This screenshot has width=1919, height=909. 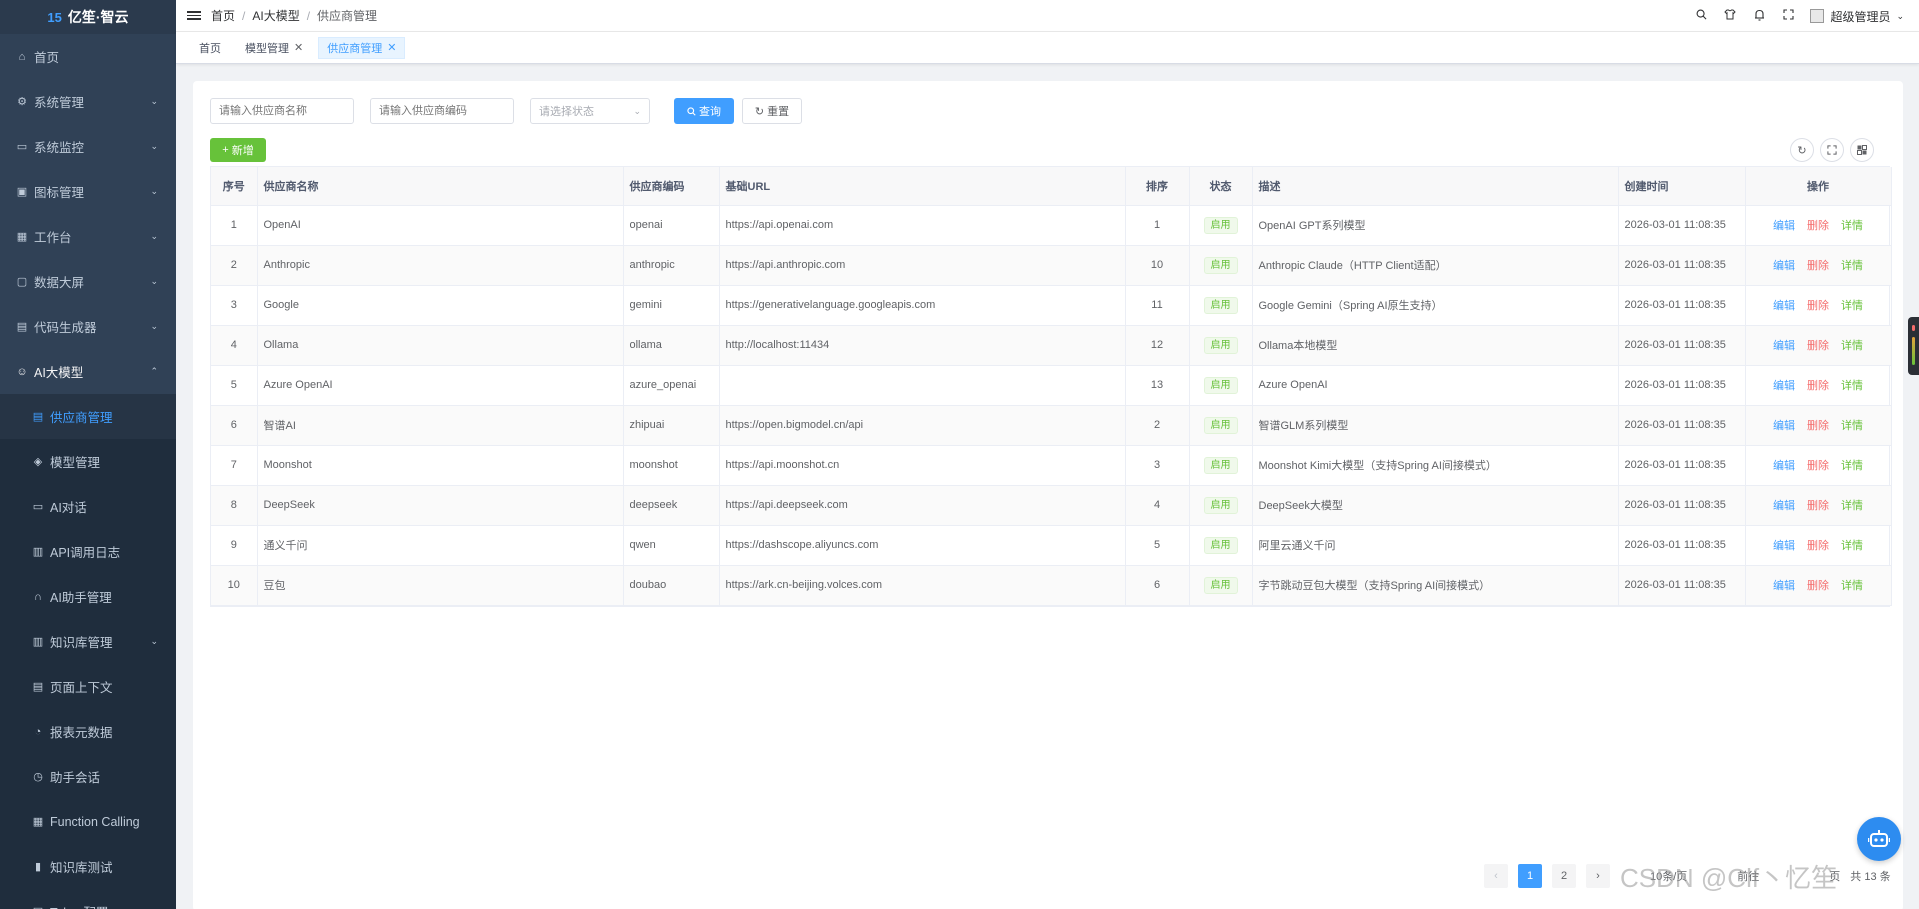 I want to click on ai-assistant-button, so click(x=1879, y=839).